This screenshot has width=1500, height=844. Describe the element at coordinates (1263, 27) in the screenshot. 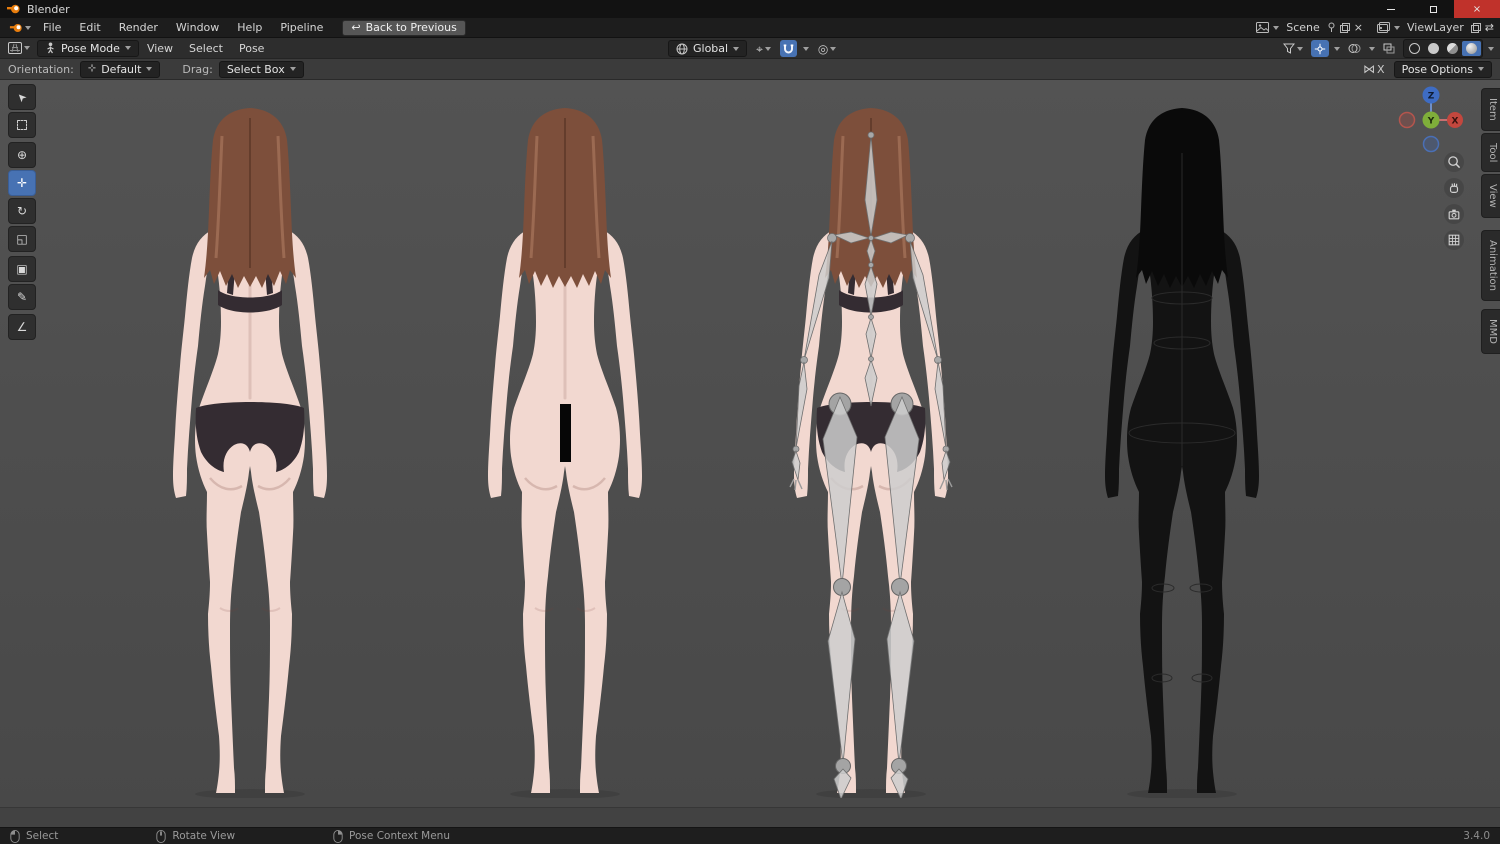

I see `scene-icon` at that location.